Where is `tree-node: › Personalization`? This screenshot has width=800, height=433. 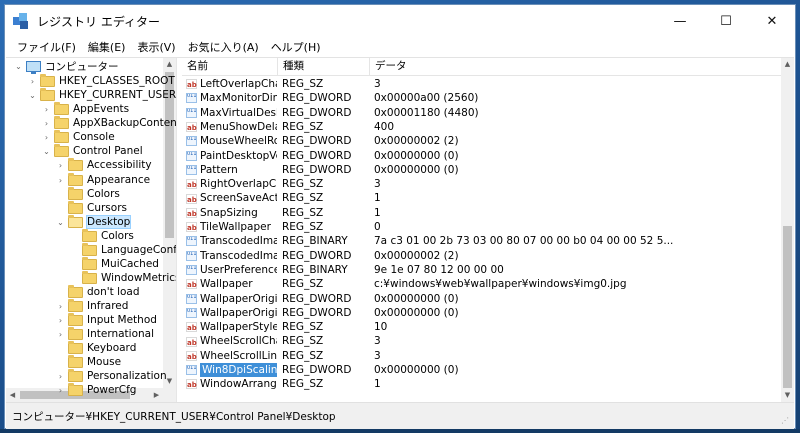
tree-node: › Personalization is located at coordinates (111, 375).